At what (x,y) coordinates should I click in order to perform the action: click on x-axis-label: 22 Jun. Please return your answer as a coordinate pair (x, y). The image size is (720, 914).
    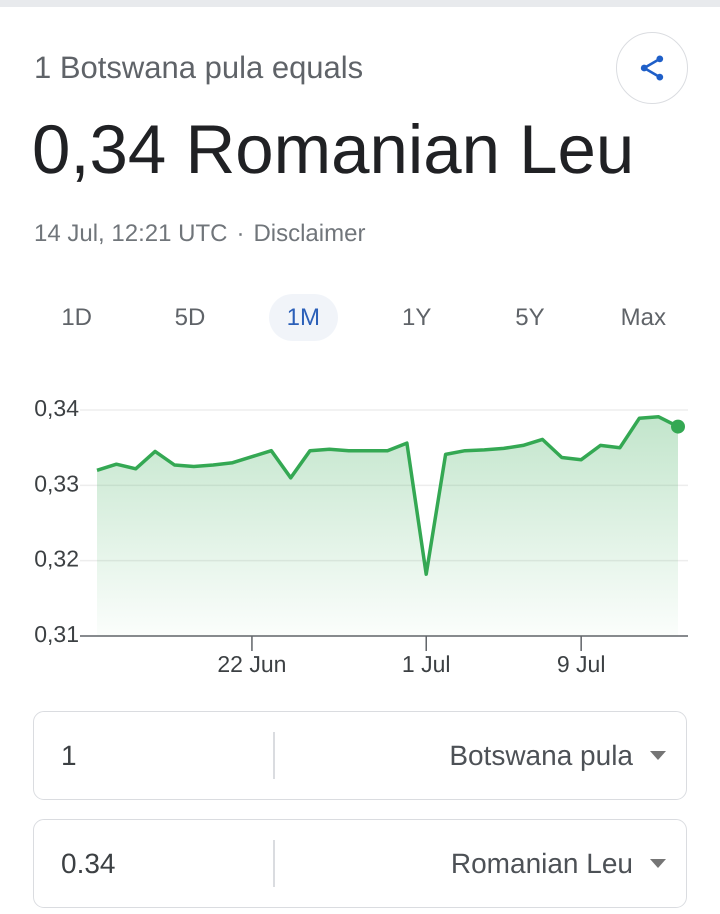
    Looking at the image, I should click on (251, 664).